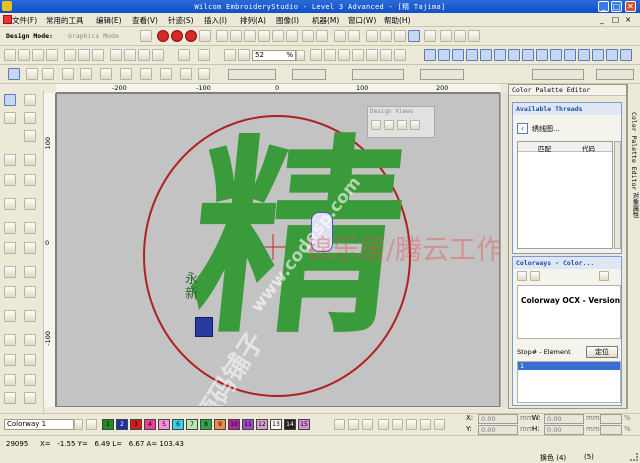 This screenshot has width=640, height=463. What do you see at coordinates (144, 55) in the screenshot?
I see `tool-icon-c` at bounding box center [144, 55].